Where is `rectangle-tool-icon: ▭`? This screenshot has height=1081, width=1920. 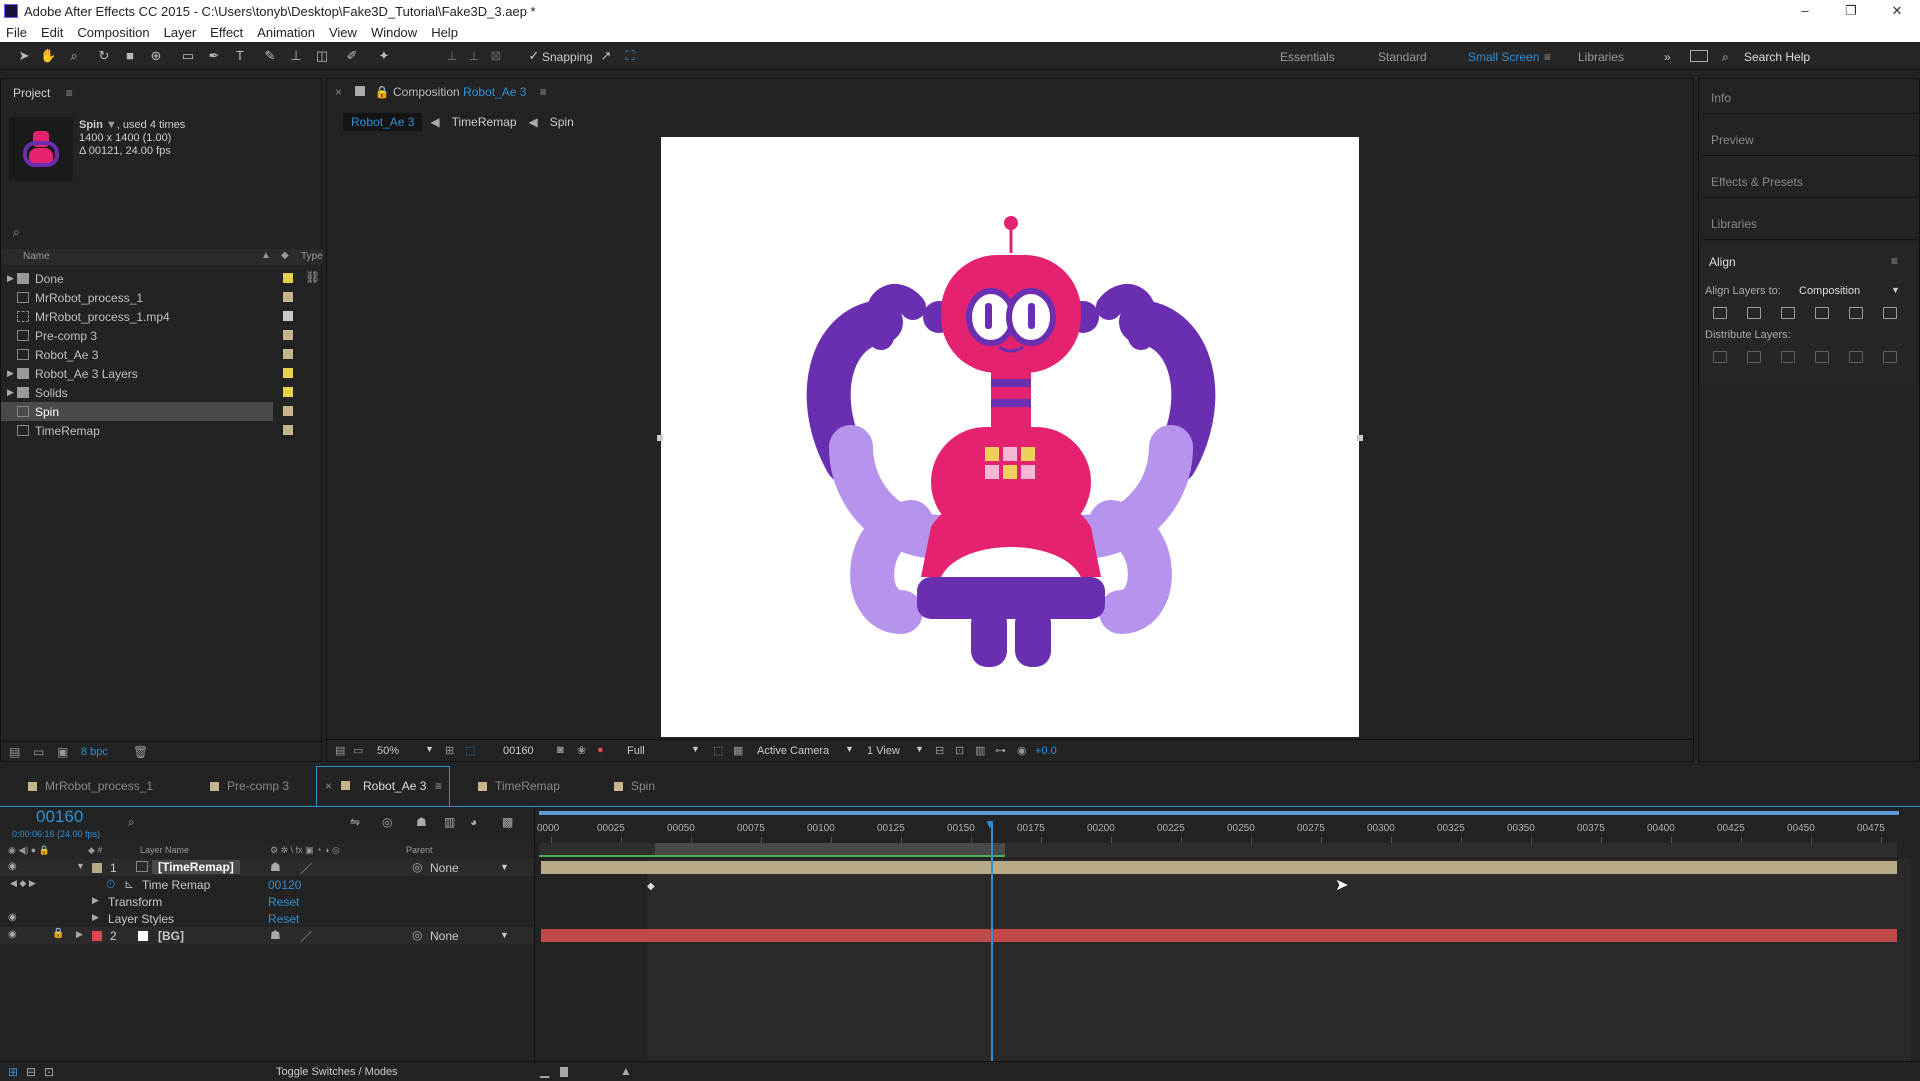 rectangle-tool-icon: ▭ is located at coordinates (188, 56).